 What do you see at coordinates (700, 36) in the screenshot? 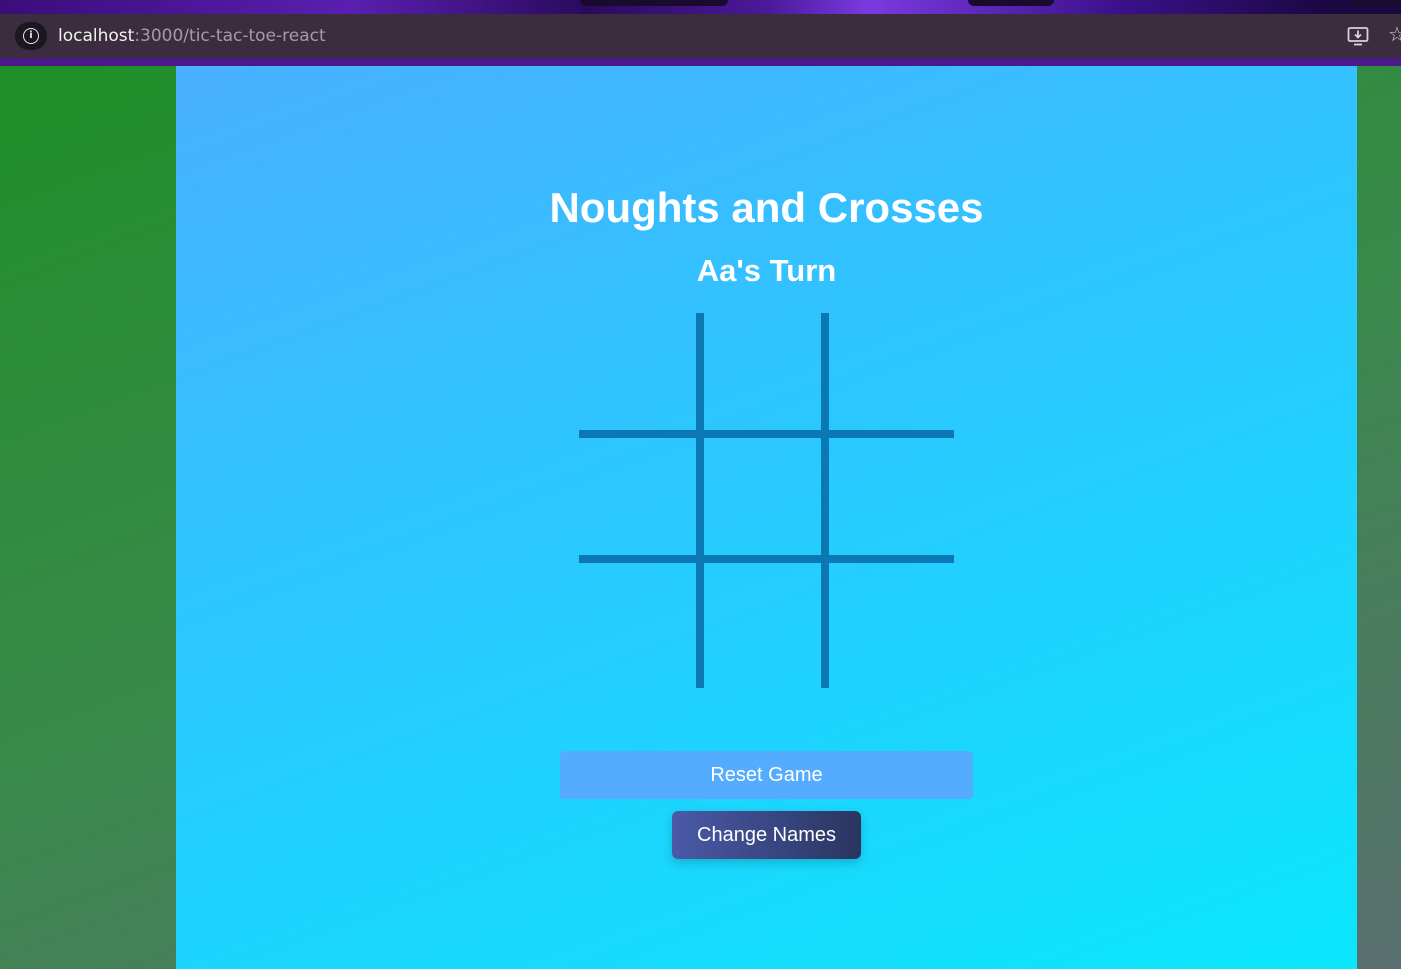
I see `address-bar: i localhost:3000/tic-tac-toe-react ☆` at bounding box center [700, 36].